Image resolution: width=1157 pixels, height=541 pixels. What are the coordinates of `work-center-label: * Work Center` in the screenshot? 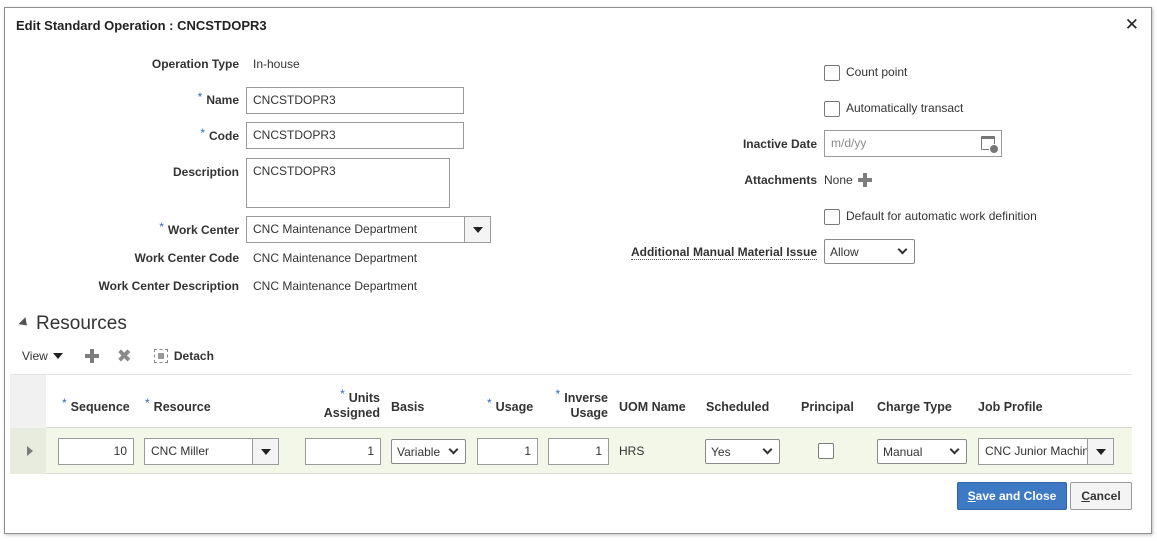 It's located at (149, 228).